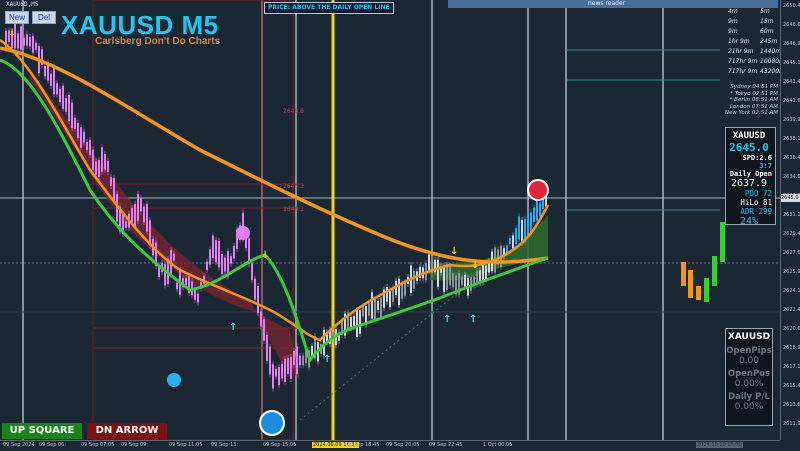  What do you see at coordinates (42, 431) in the screenshot?
I see `up-square-button: UP SQUARE` at bounding box center [42, 431].